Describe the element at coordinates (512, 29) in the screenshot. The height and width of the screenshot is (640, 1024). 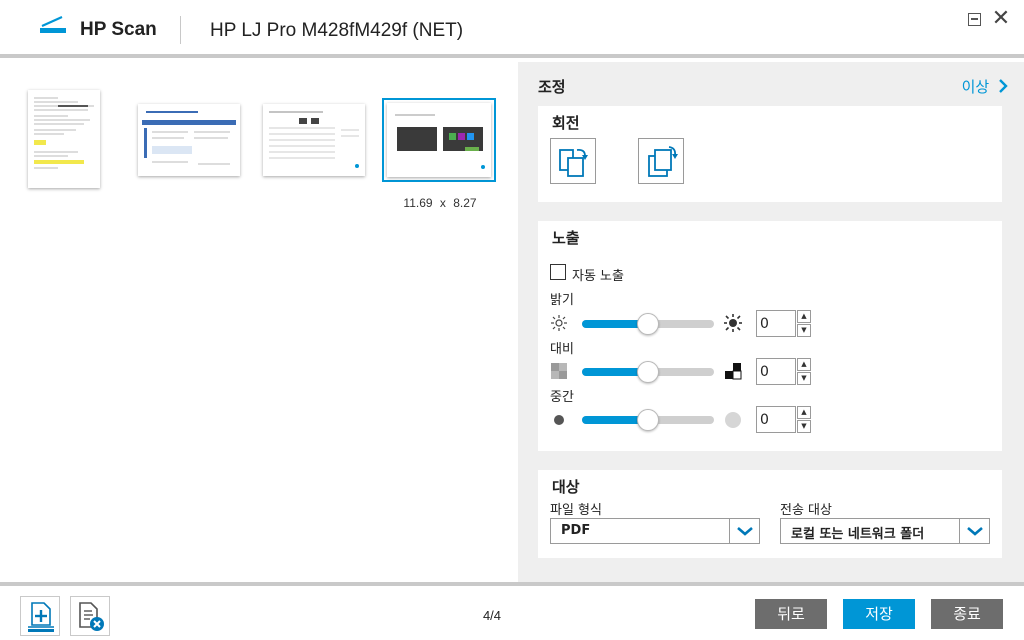
I see `title-bar: HP Scan HP LJ Pro M428fM429f (NET) ✕` at that location.